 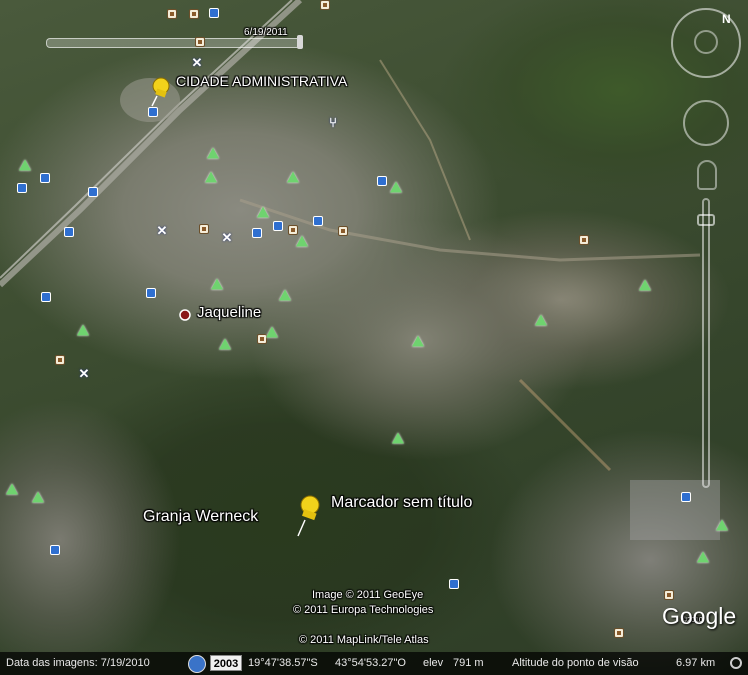 I want to click on zoom-slider, so click(x=706, y=343).